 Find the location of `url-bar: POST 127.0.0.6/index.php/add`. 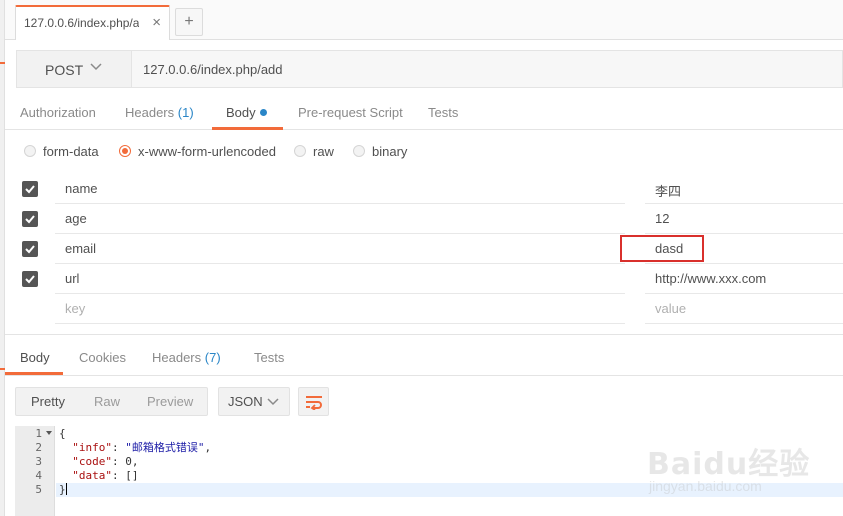

url-bar: POST 127.0.0.6/index.php/add is located at coordinates (429, 69).